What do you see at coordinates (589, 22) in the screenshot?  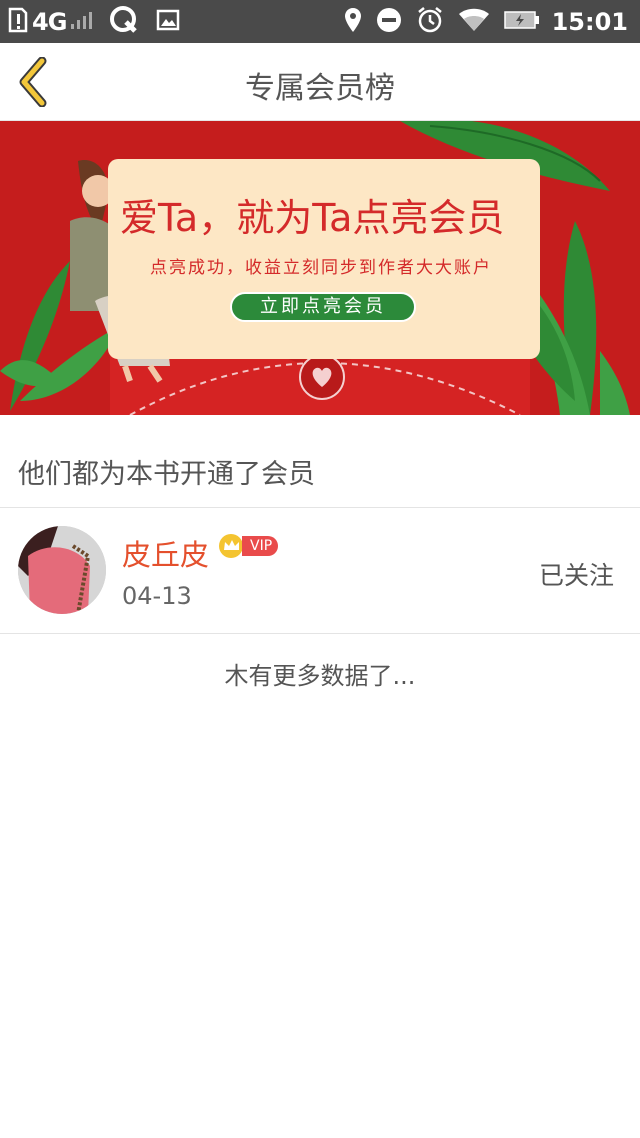 I see `clock: 15:01` at bounding box center [589, 22].